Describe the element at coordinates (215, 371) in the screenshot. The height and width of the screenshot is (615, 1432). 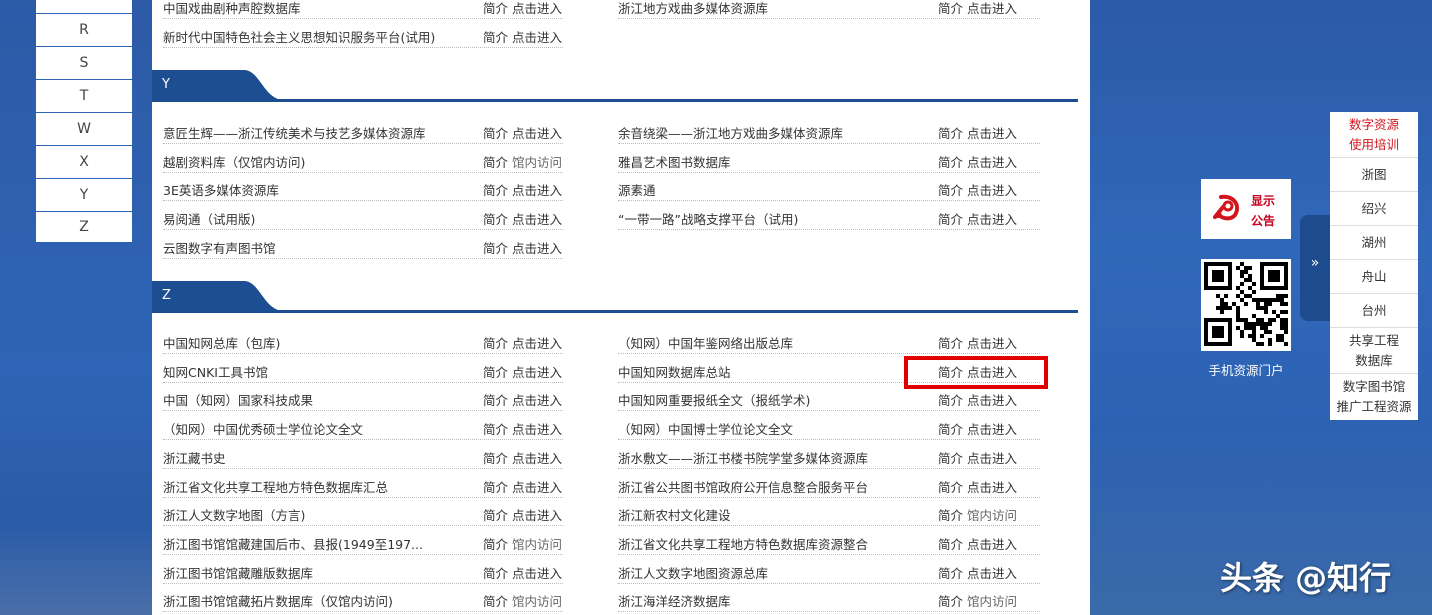
I see `database-link: 知网CNKI工具书馆` at that location.